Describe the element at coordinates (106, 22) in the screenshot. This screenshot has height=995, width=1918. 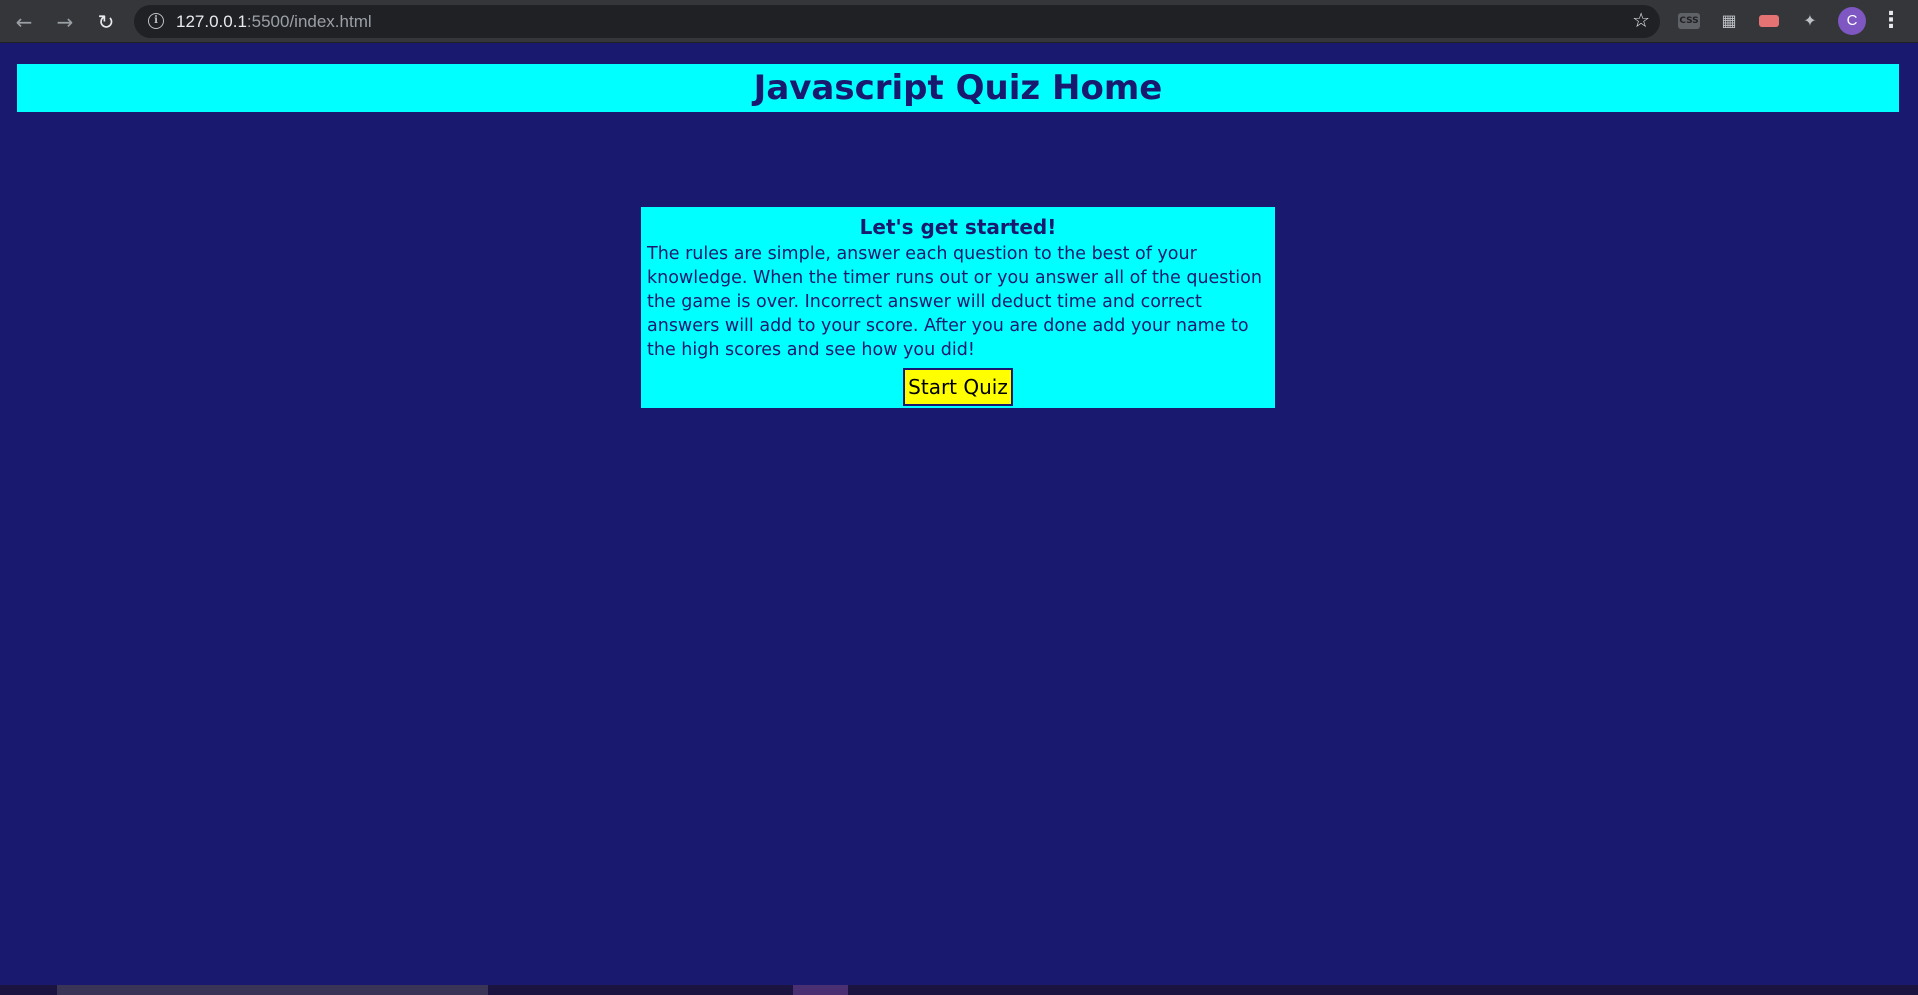
I see `reload-icon: ↻` at that location.